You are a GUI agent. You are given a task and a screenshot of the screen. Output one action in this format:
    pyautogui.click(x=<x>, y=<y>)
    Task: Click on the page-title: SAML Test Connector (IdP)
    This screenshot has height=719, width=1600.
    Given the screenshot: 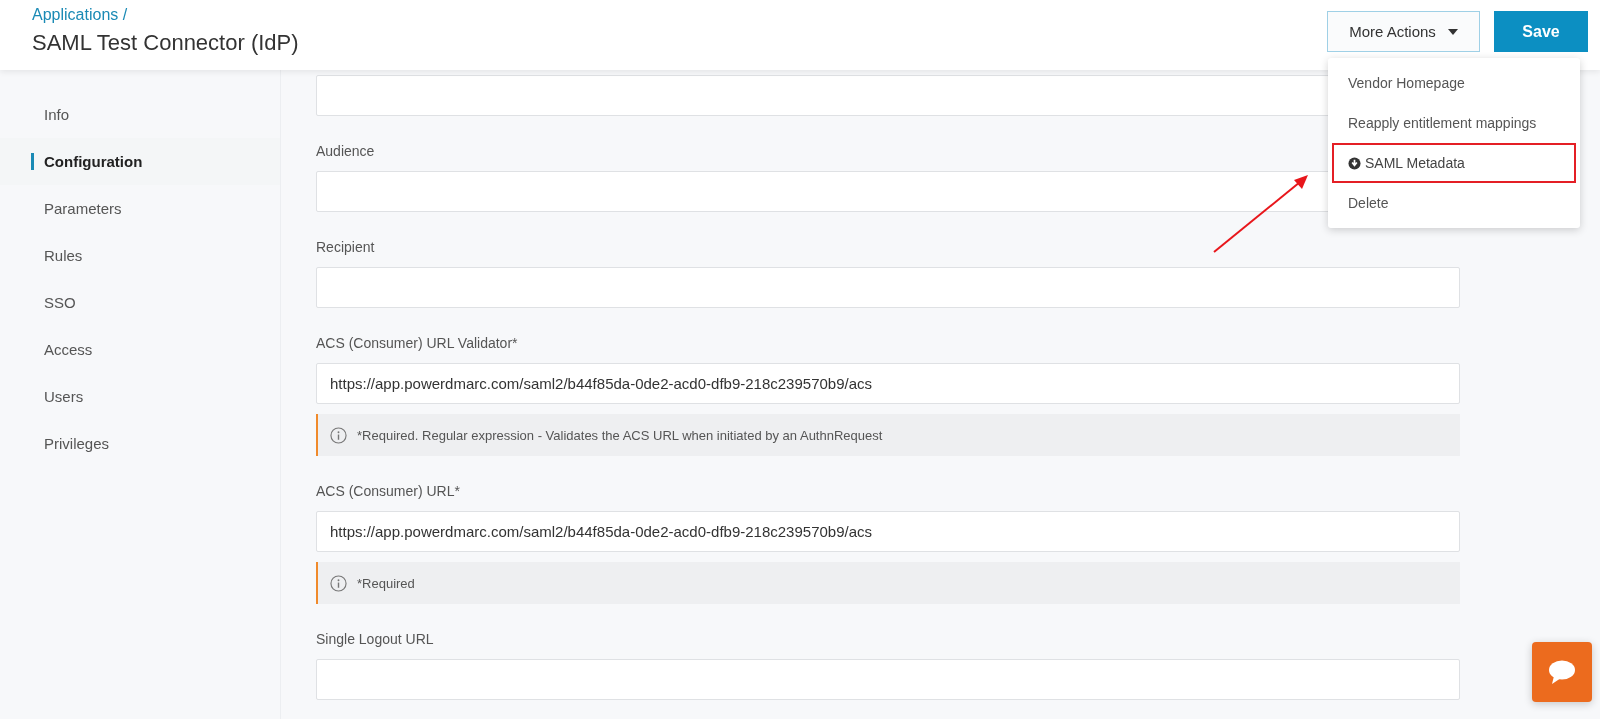 What is the action you would take?
    pyautogui.click(x=165, y=43)
    